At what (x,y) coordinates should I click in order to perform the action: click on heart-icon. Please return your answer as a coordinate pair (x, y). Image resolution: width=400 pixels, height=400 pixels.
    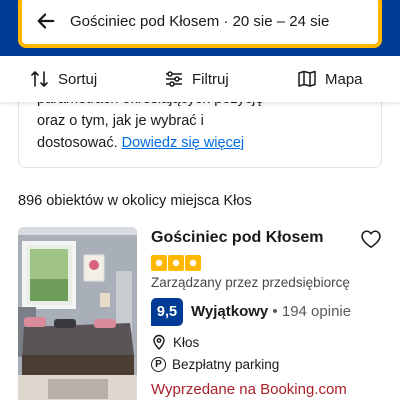
    Looking at the image, I should click on (371, 239).